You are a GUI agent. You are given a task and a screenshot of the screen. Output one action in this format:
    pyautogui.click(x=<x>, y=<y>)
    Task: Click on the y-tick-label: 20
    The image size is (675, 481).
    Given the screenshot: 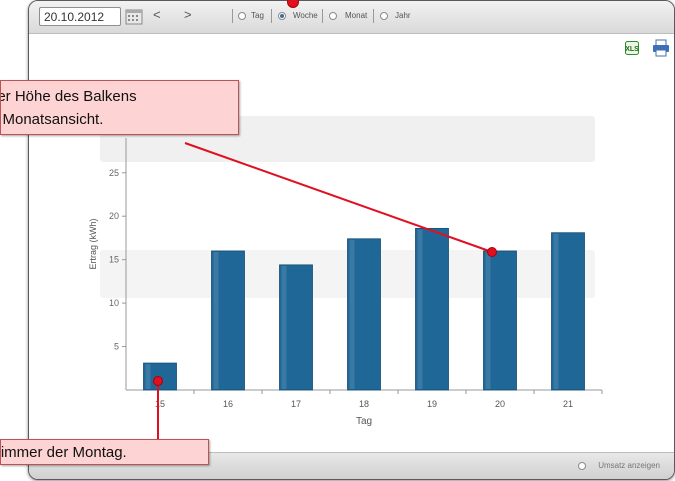 What is the action you would take?
    pyautogui.click(x=114, y=216)
    